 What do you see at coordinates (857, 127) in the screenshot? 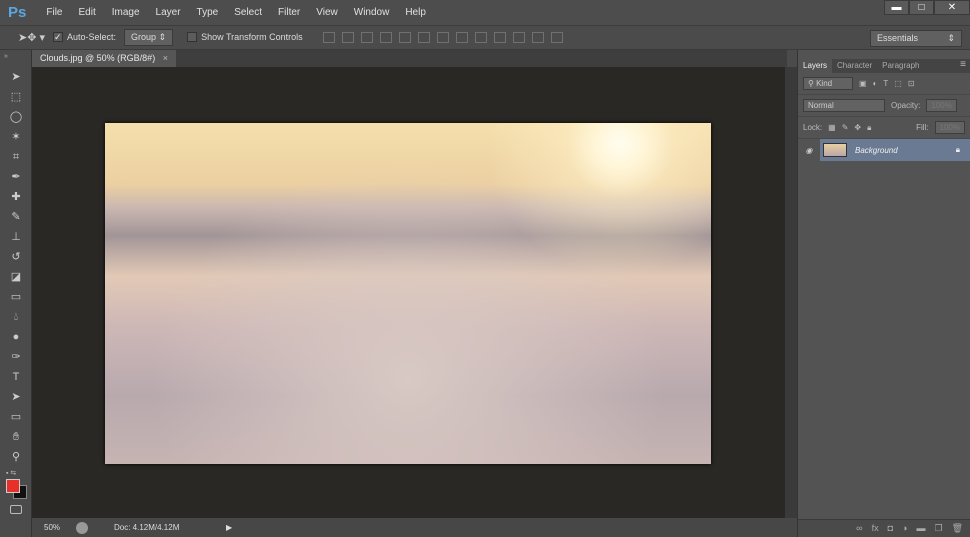
I see `lock-position-icon: ✥` at bounding box center [857, 127].